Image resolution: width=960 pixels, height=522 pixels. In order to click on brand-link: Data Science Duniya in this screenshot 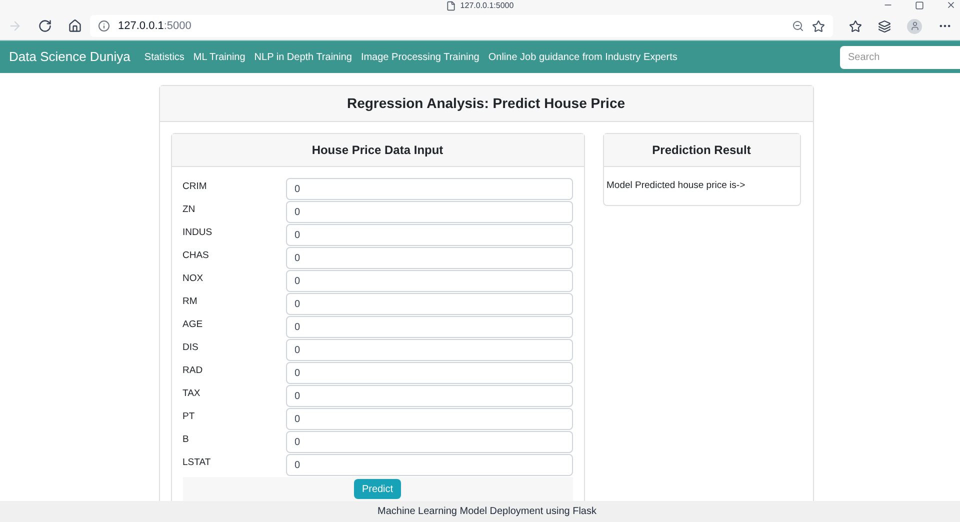, I will do `click(69, 57)`.